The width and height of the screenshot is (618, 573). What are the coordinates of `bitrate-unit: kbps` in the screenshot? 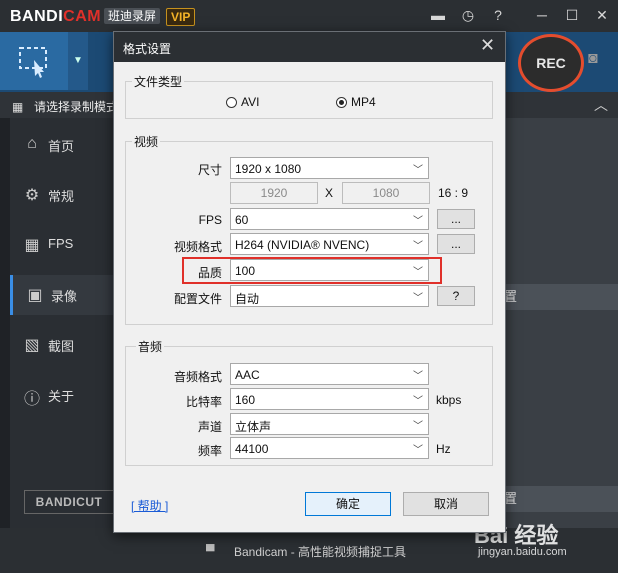 It's located at (449, 400).